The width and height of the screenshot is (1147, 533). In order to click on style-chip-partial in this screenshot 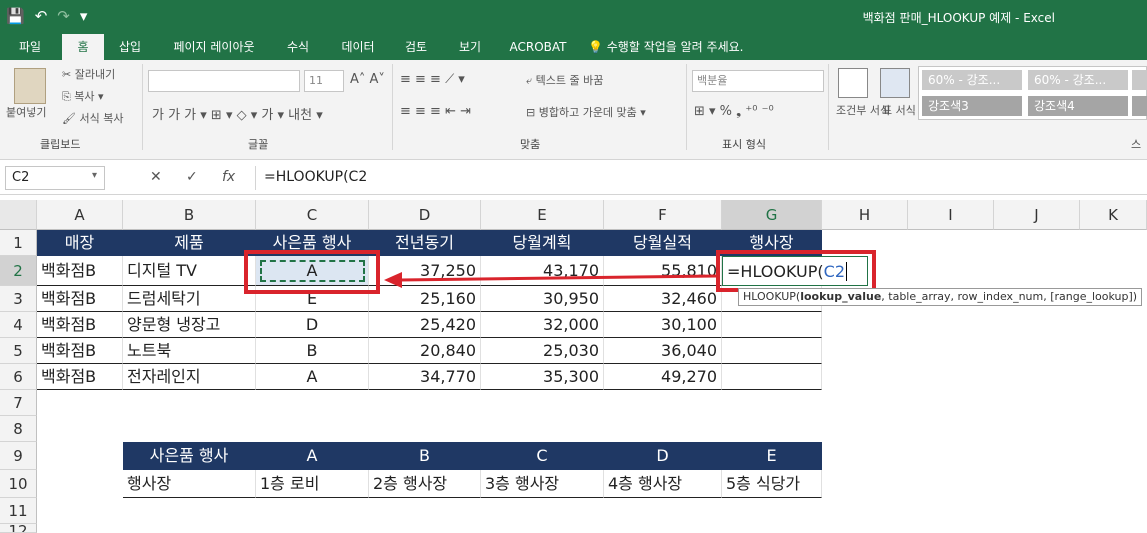, I will do `click(1139, 80)`.